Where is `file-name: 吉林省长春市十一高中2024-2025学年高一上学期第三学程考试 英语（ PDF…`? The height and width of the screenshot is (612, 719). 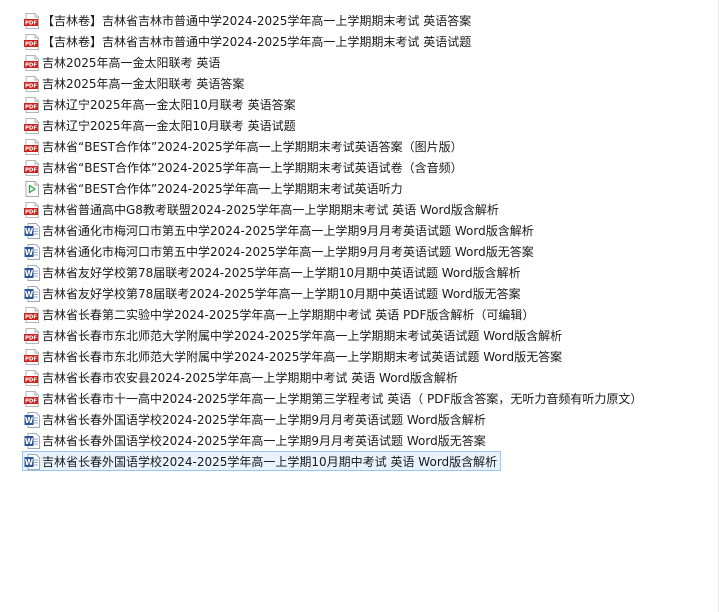
file-name: 吉林省长春市十一高中2024-2025学年高一上学期第三学程考试 英语（ PDF… is located at coordinates (342, 398).